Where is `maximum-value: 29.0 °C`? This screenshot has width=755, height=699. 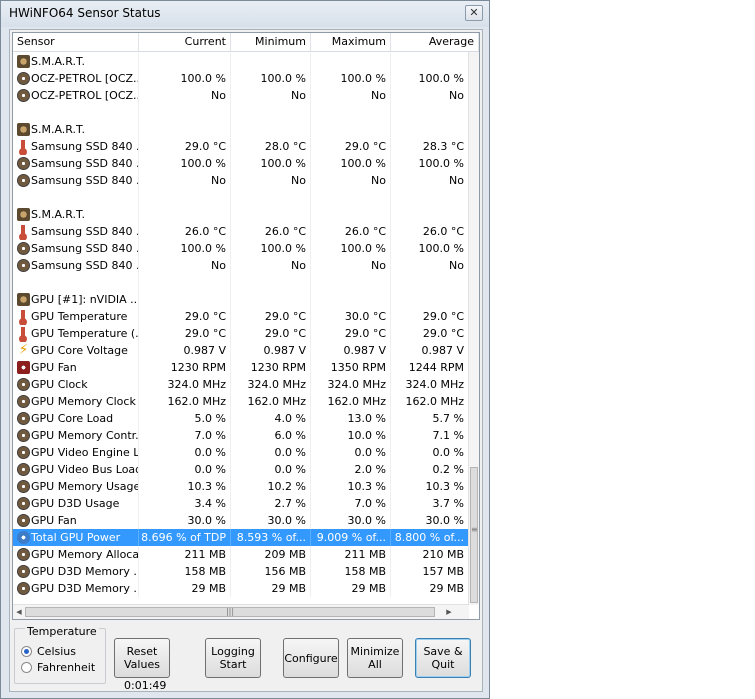 maximum-value: 29.0 °C is located at coordinates (351, 333).